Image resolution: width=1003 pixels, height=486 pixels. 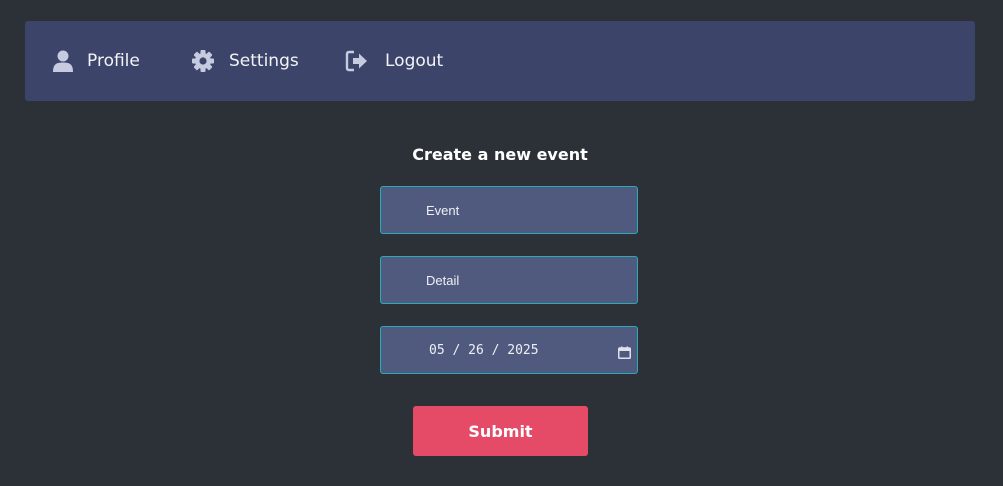 I want to click on event-input, so click(x=509, y=210).